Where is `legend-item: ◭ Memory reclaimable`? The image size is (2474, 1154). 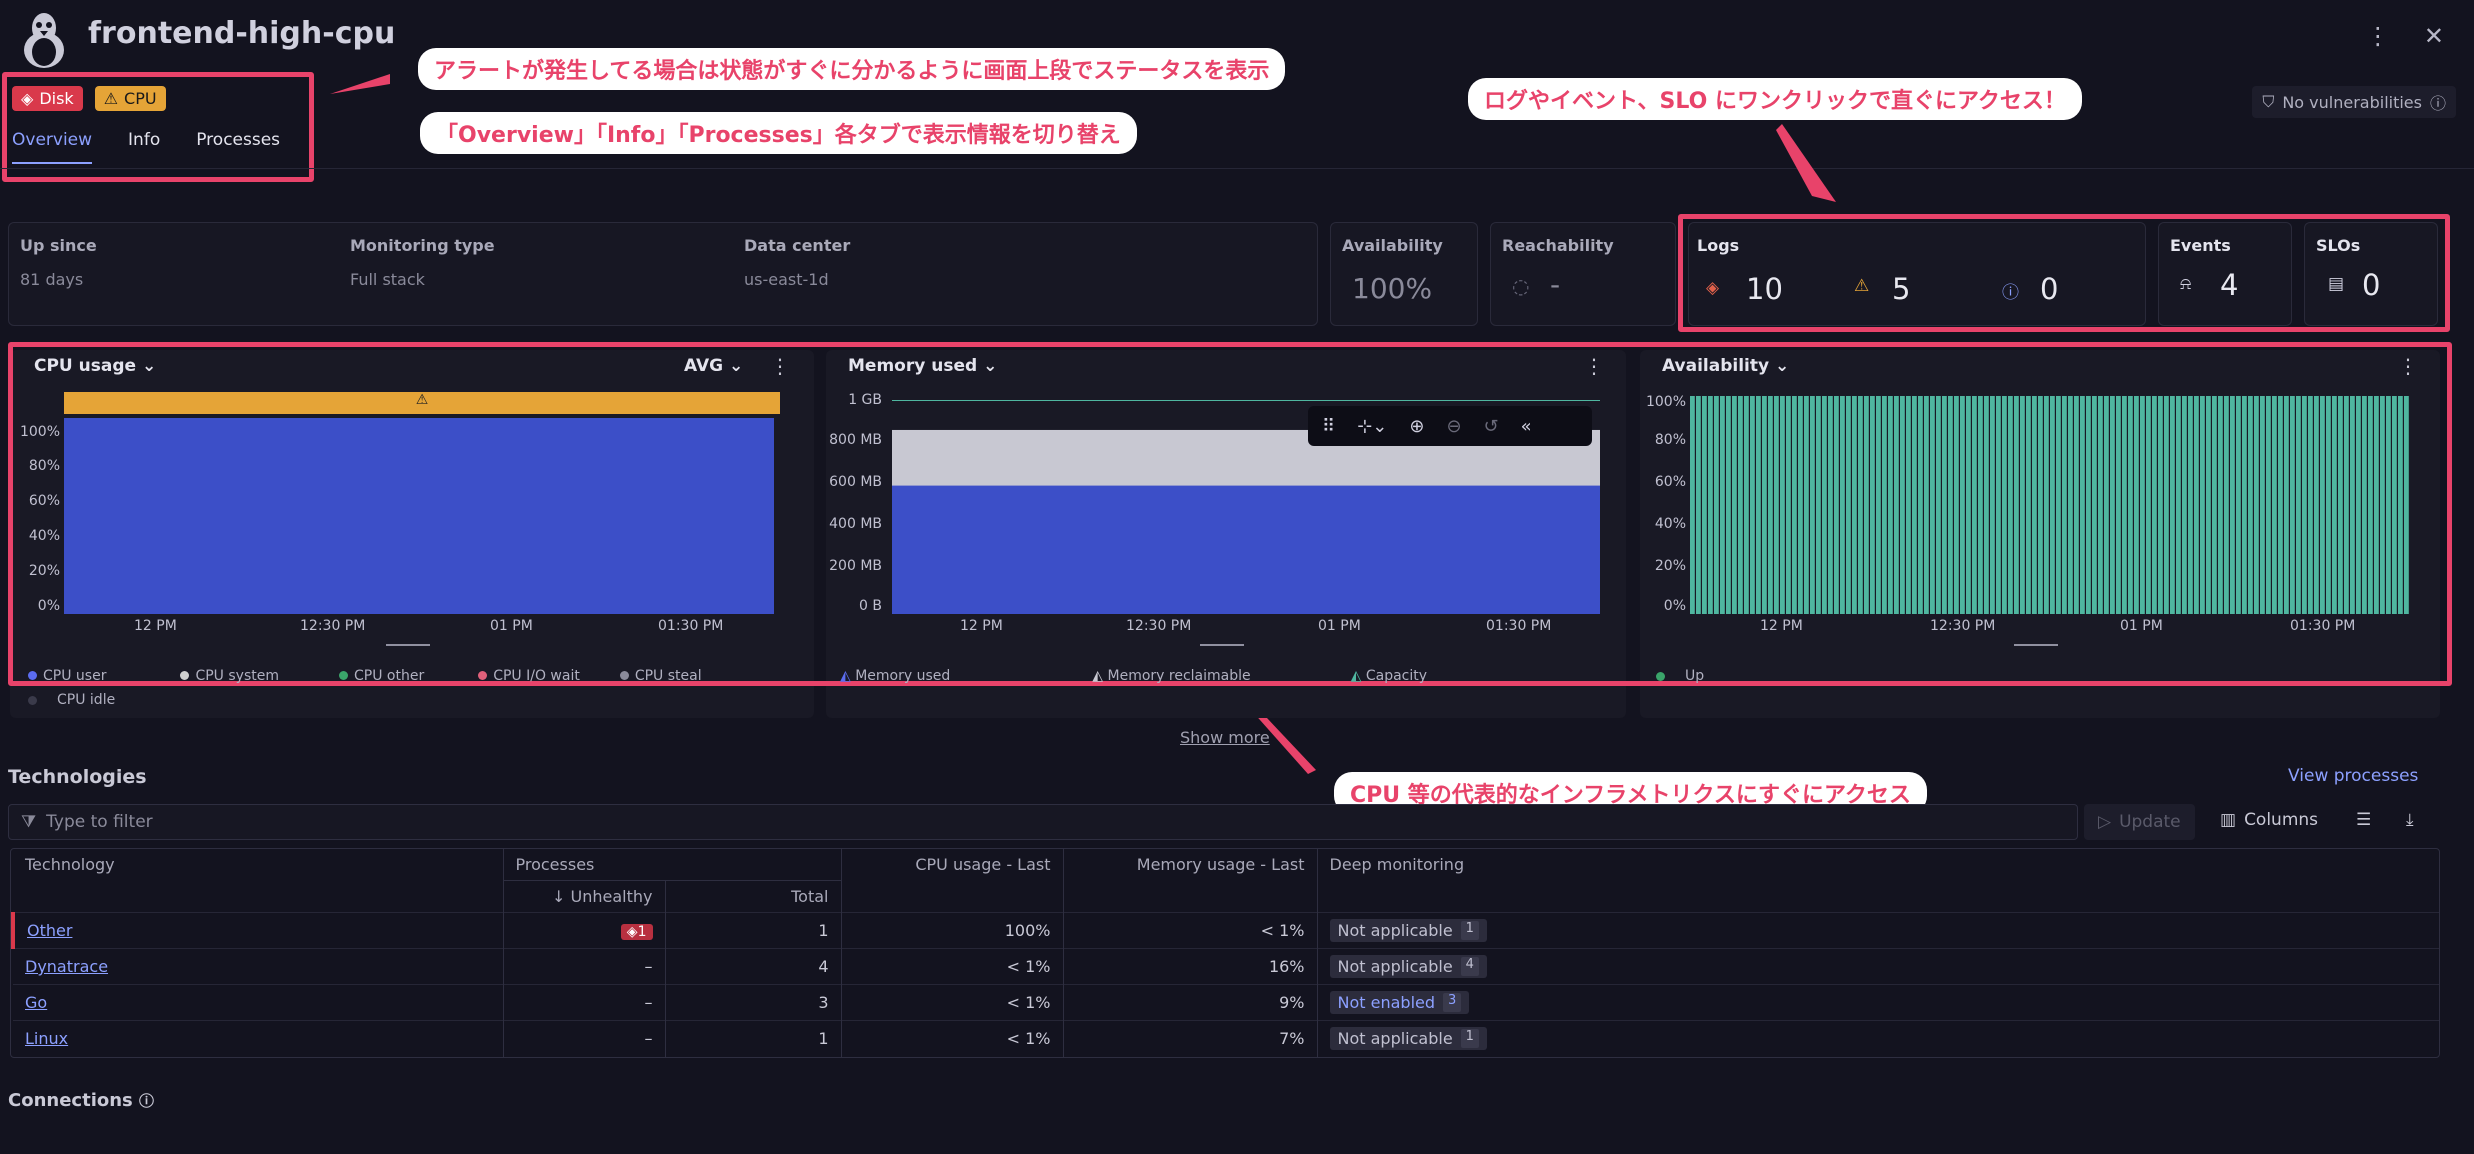
legend-item: ◭ Memory reclaimable is located at coordinates (1171, 676).